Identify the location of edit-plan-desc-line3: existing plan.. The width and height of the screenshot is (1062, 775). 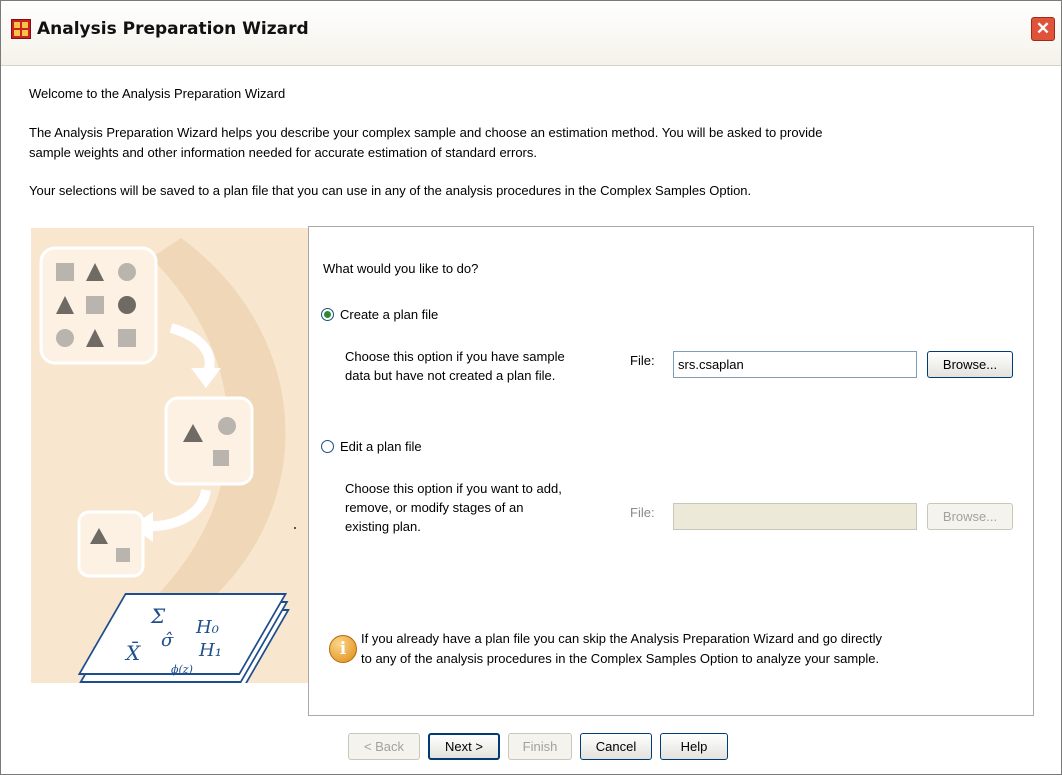
(383, 526).